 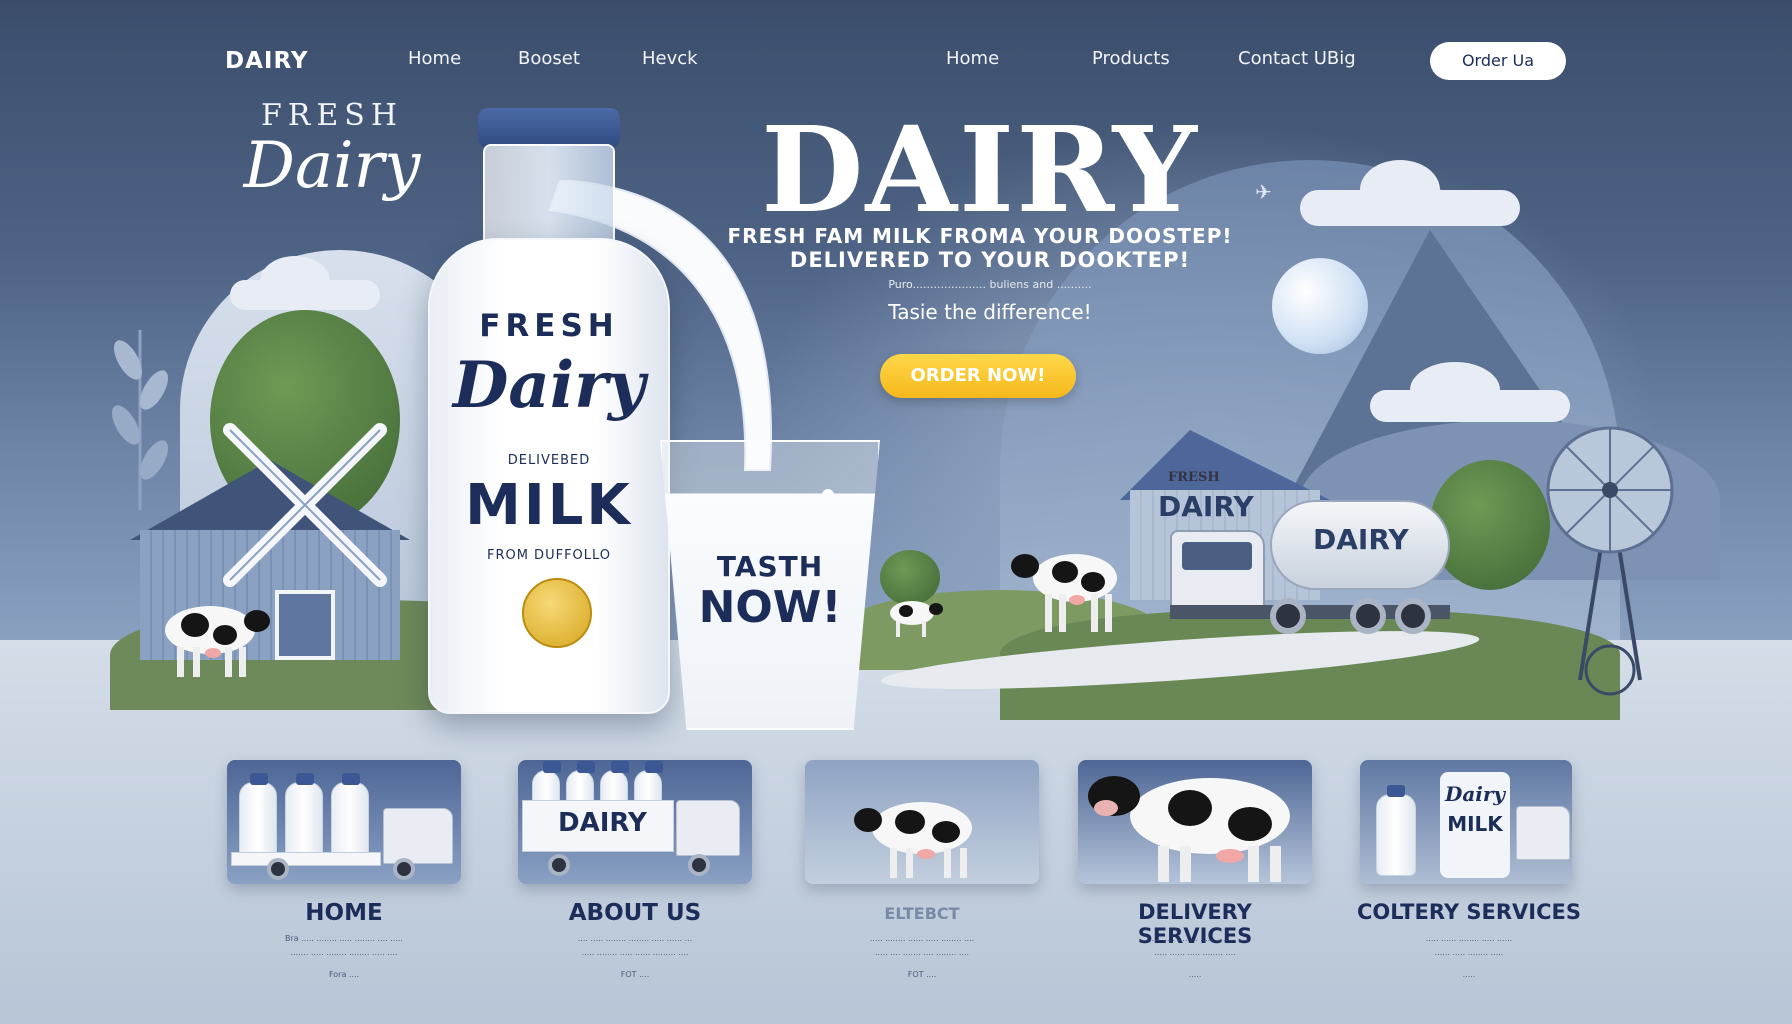 I want to click on card-title: ABOUT US, so click(x=635, y=913).